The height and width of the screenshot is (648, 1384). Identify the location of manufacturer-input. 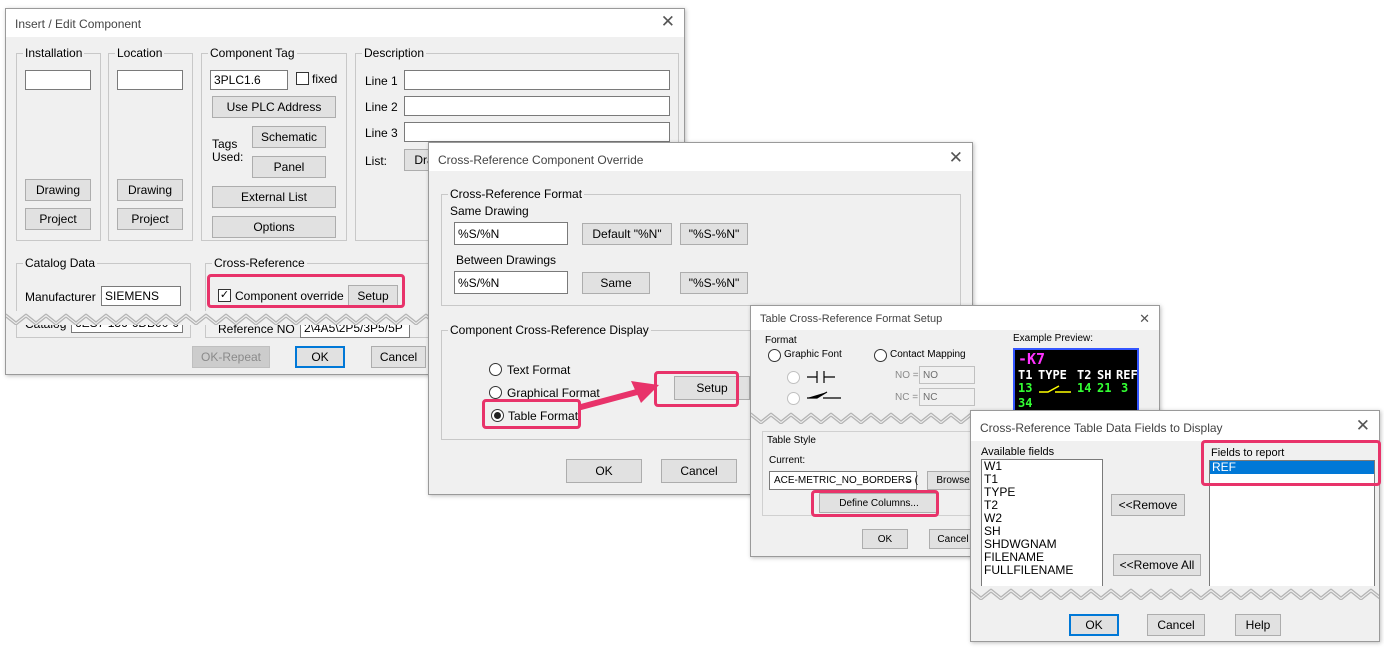
(141, 296).